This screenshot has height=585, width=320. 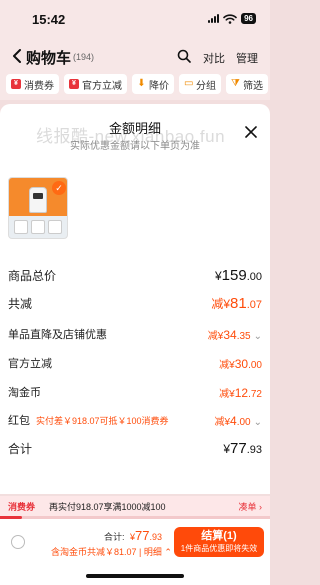 I want to click on status-icons: 96, so click(x=232, y=18).